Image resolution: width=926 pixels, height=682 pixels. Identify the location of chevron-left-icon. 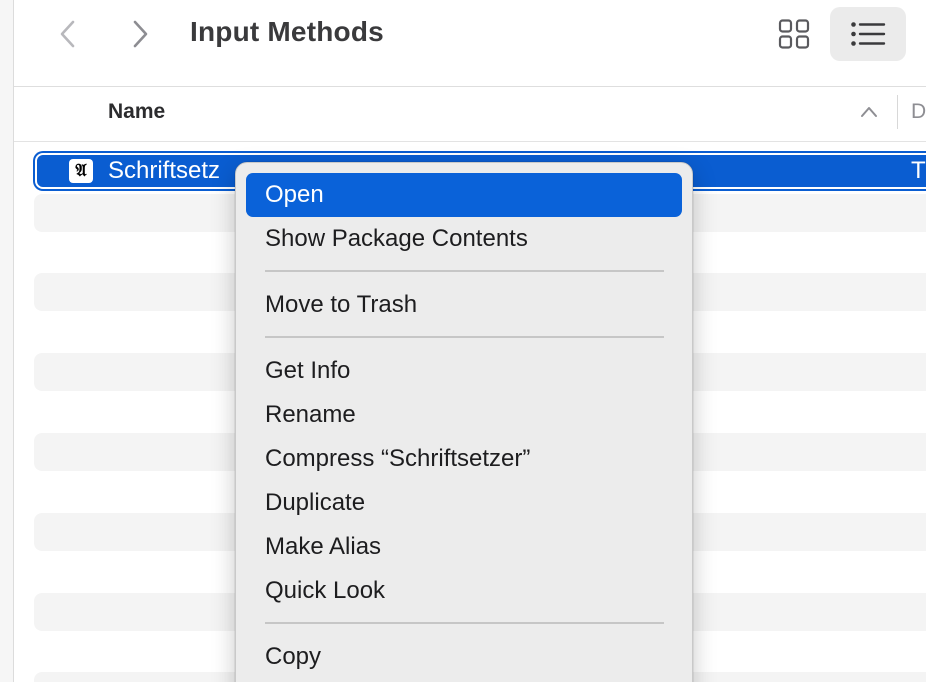
(67, 34).